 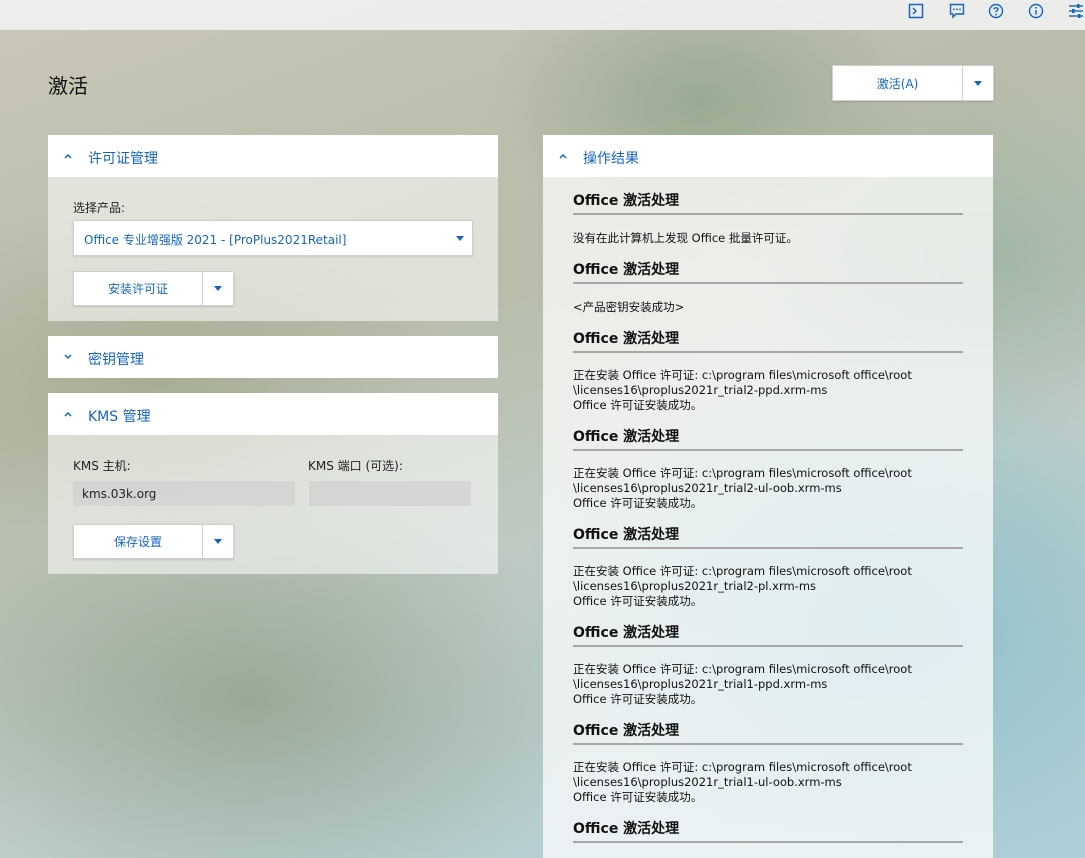 I want to click on result-entry-message: 没有在此计算机上发现 Office 批量许可证。, so click(x=685, y=238).